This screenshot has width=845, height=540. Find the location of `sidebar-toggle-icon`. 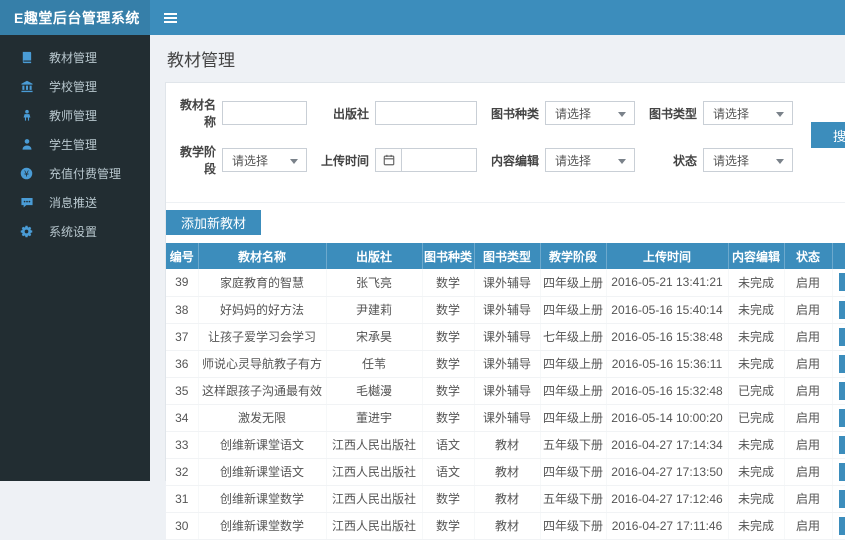

sidebar-toggle-icon is located at coordinates (179, 17).